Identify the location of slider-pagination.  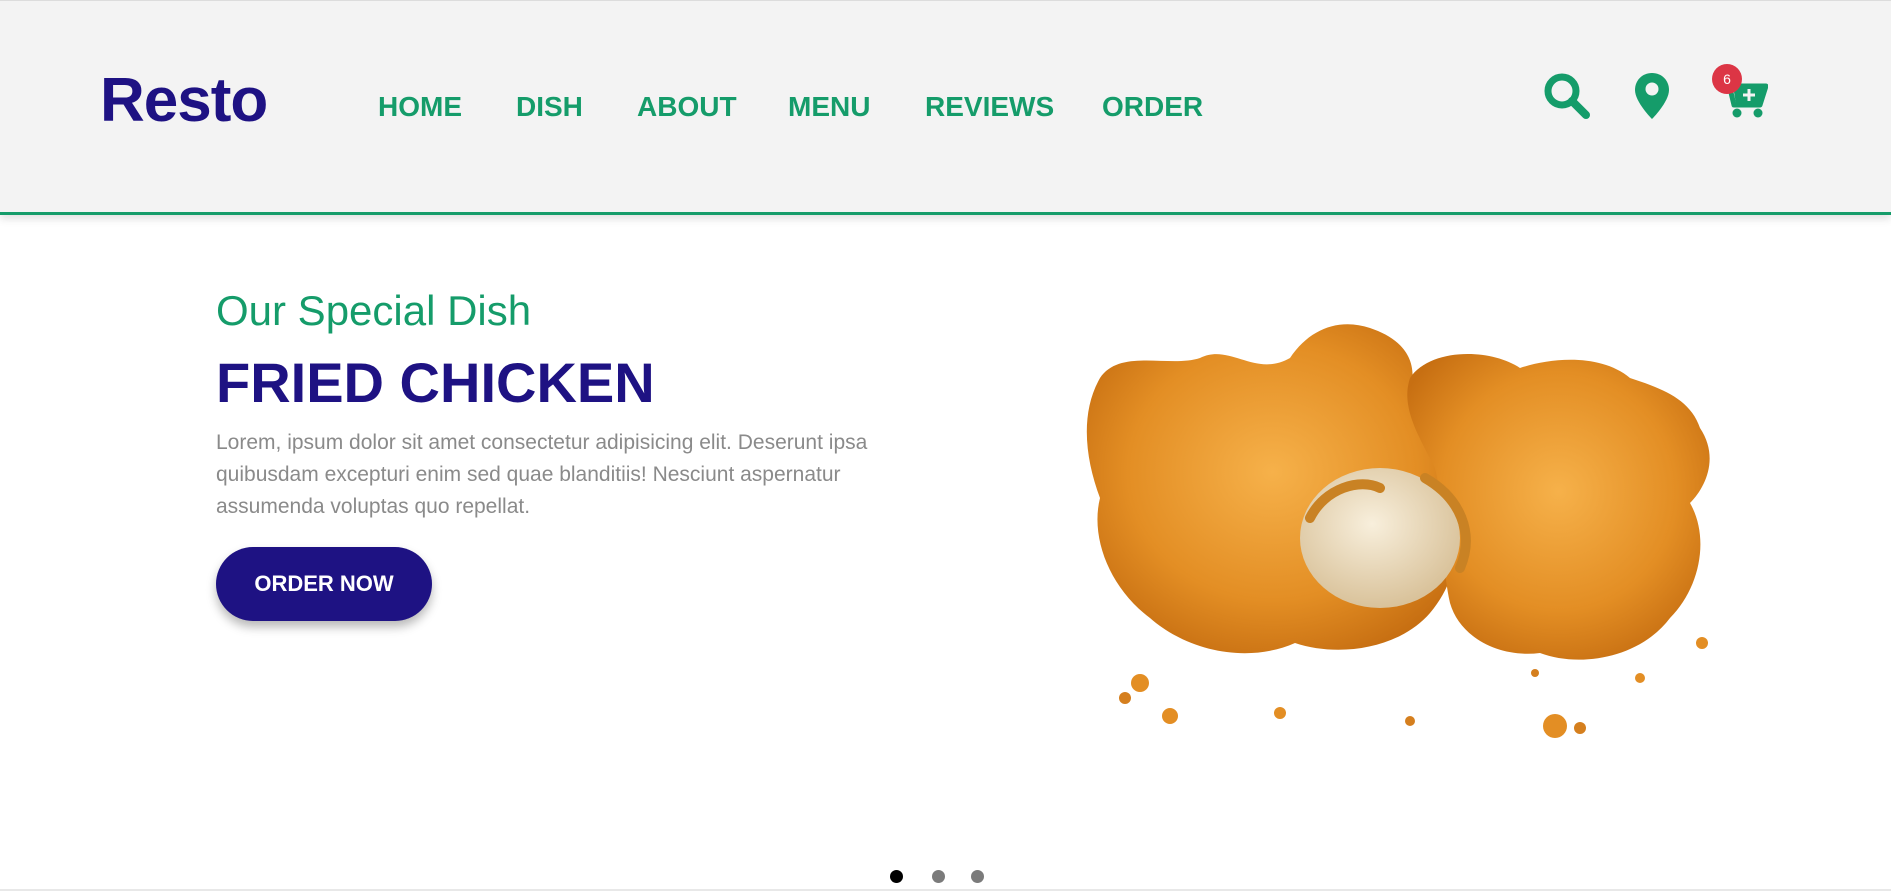
(945, 878).